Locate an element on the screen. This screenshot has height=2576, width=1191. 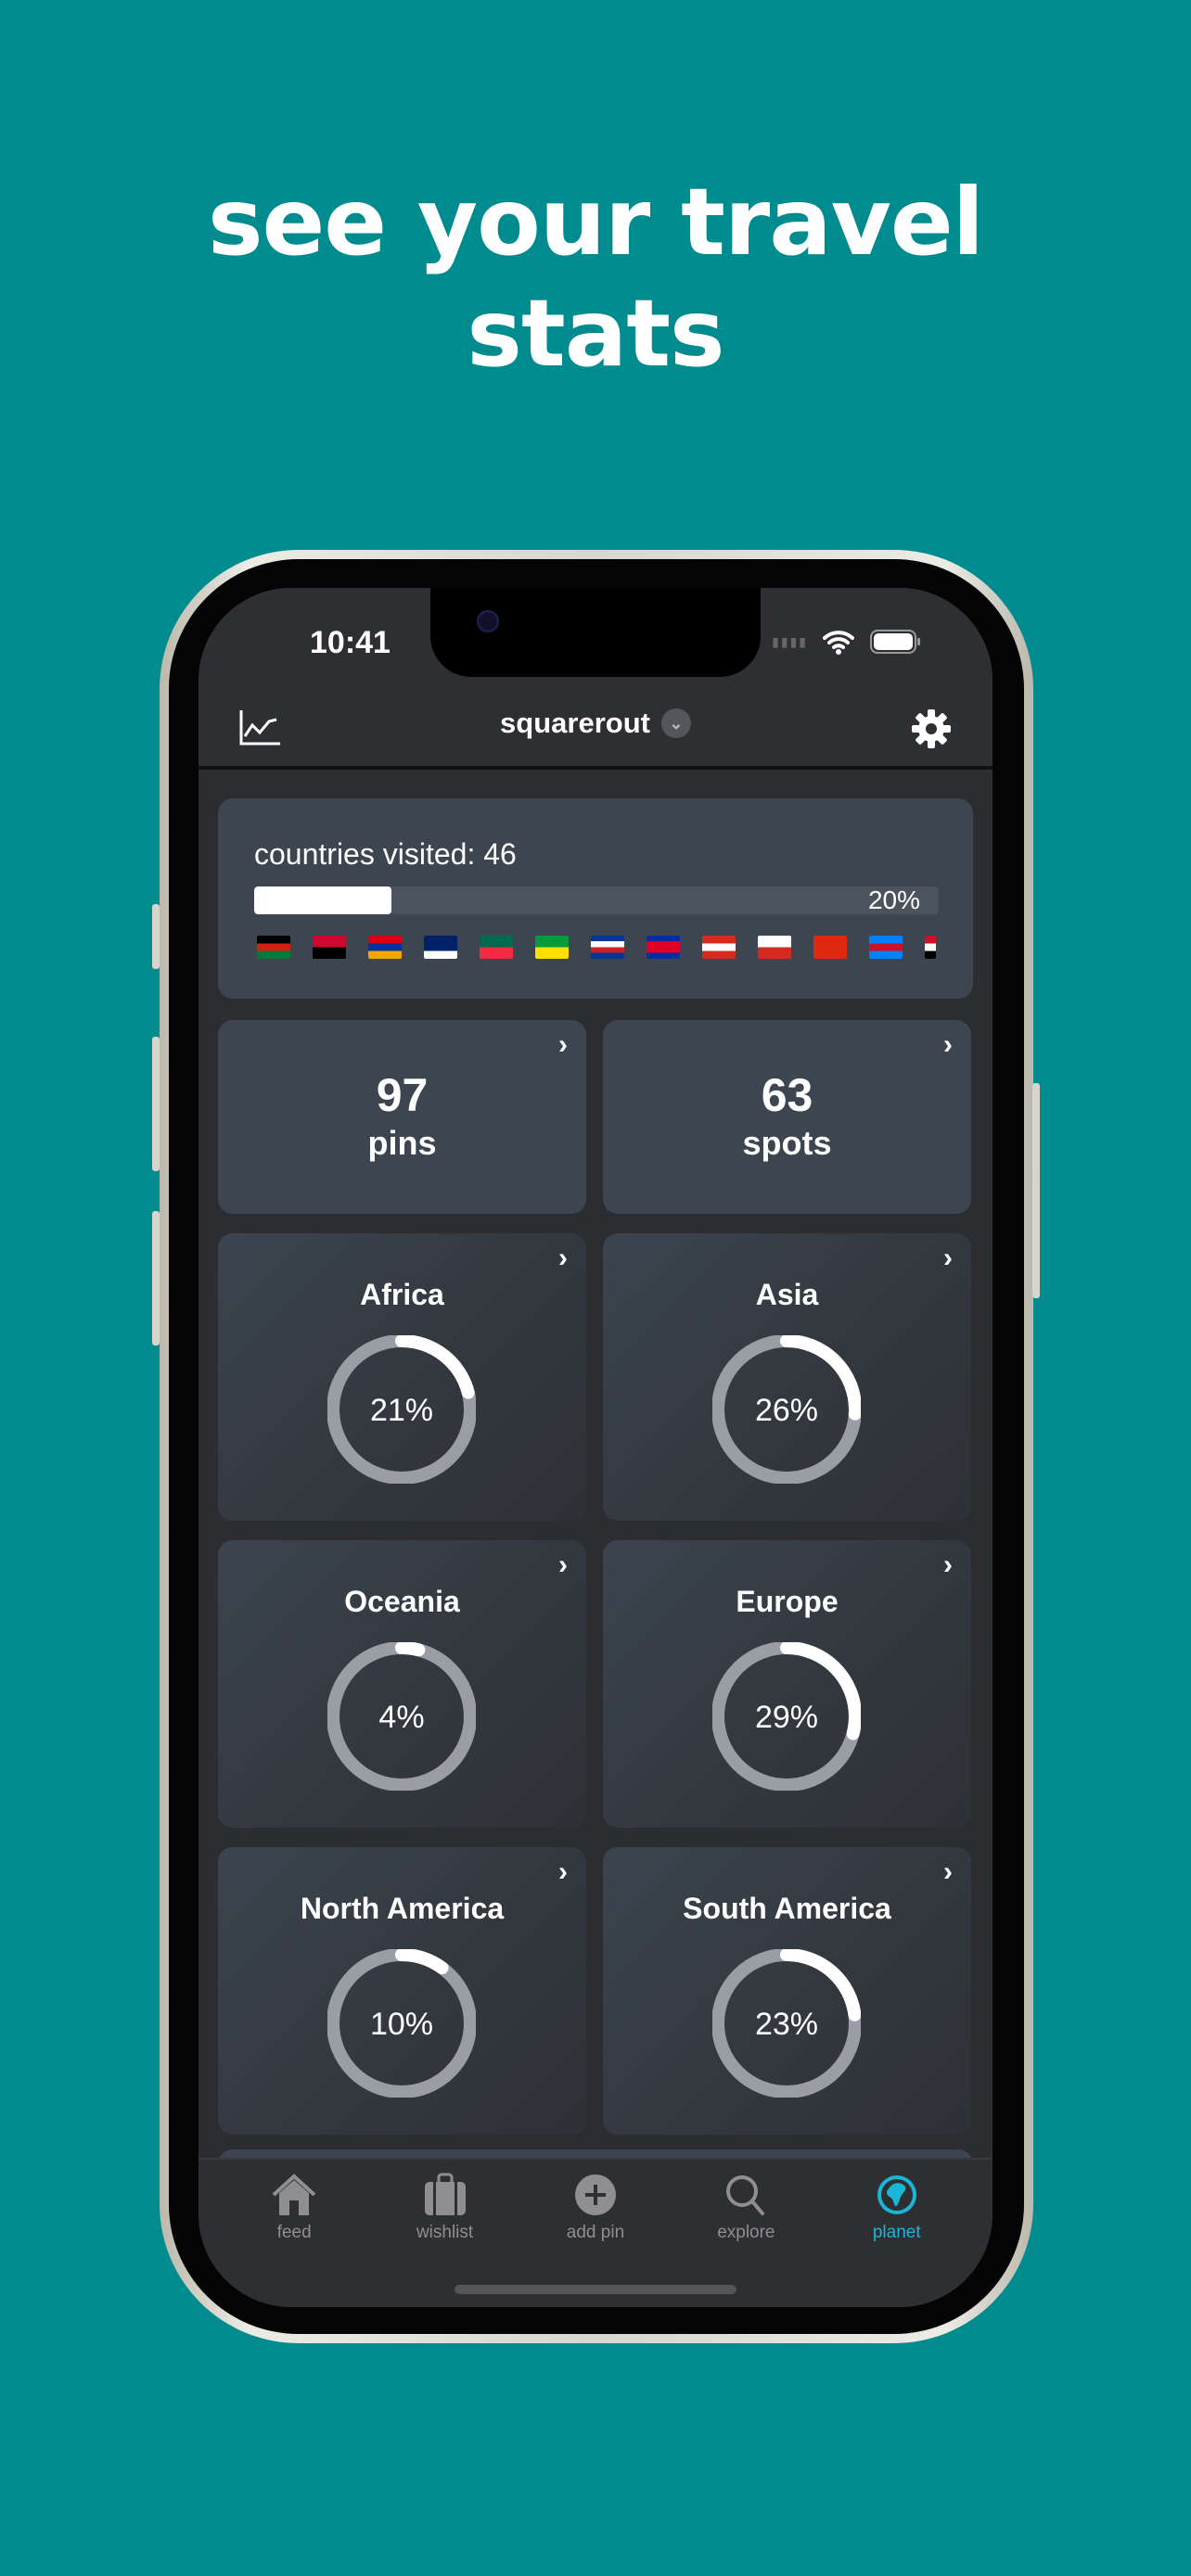
headline-line-1: see your travel is located at coordinates (595, 222).